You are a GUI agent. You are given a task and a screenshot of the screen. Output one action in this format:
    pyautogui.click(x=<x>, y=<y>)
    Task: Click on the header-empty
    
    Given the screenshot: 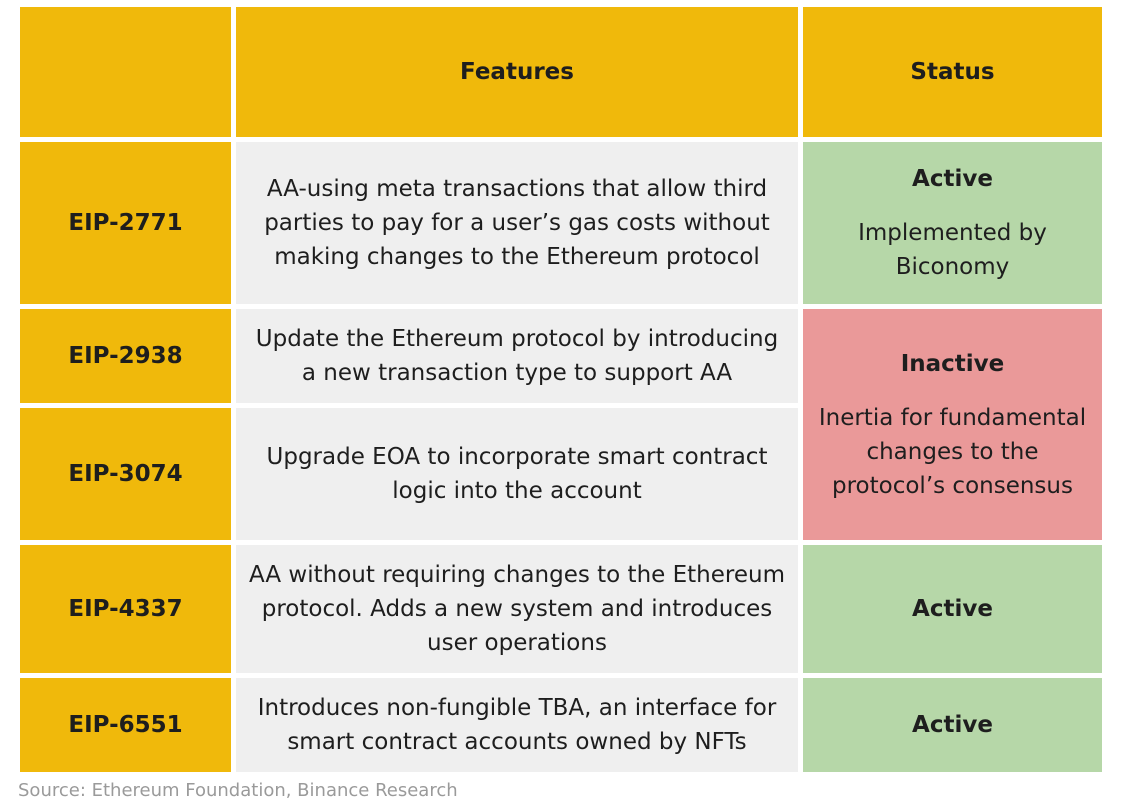 What is the action you would take?
    pyautogui.click(x=125, y=72)
    